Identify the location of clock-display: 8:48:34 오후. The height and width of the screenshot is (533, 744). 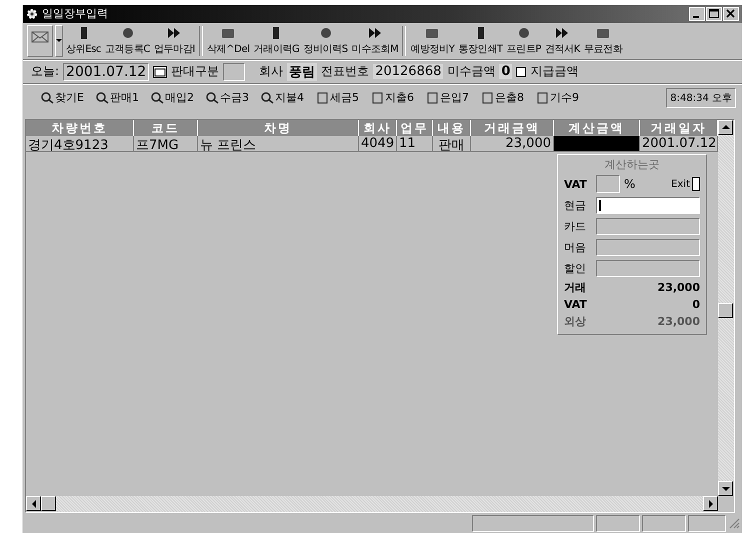
(701, 98).